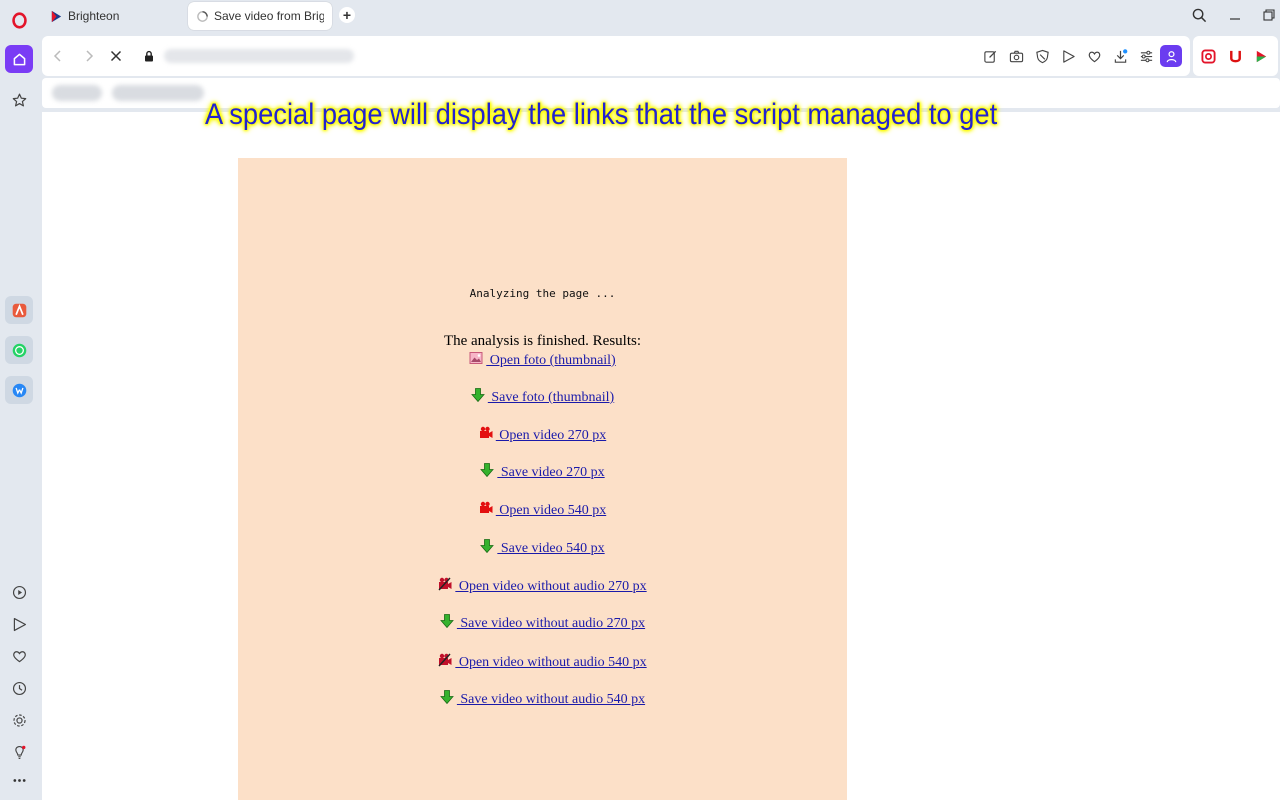  Describe the element at coordinates (19, 310) in the screenshot. I see `aria-ai-icon` at that location.